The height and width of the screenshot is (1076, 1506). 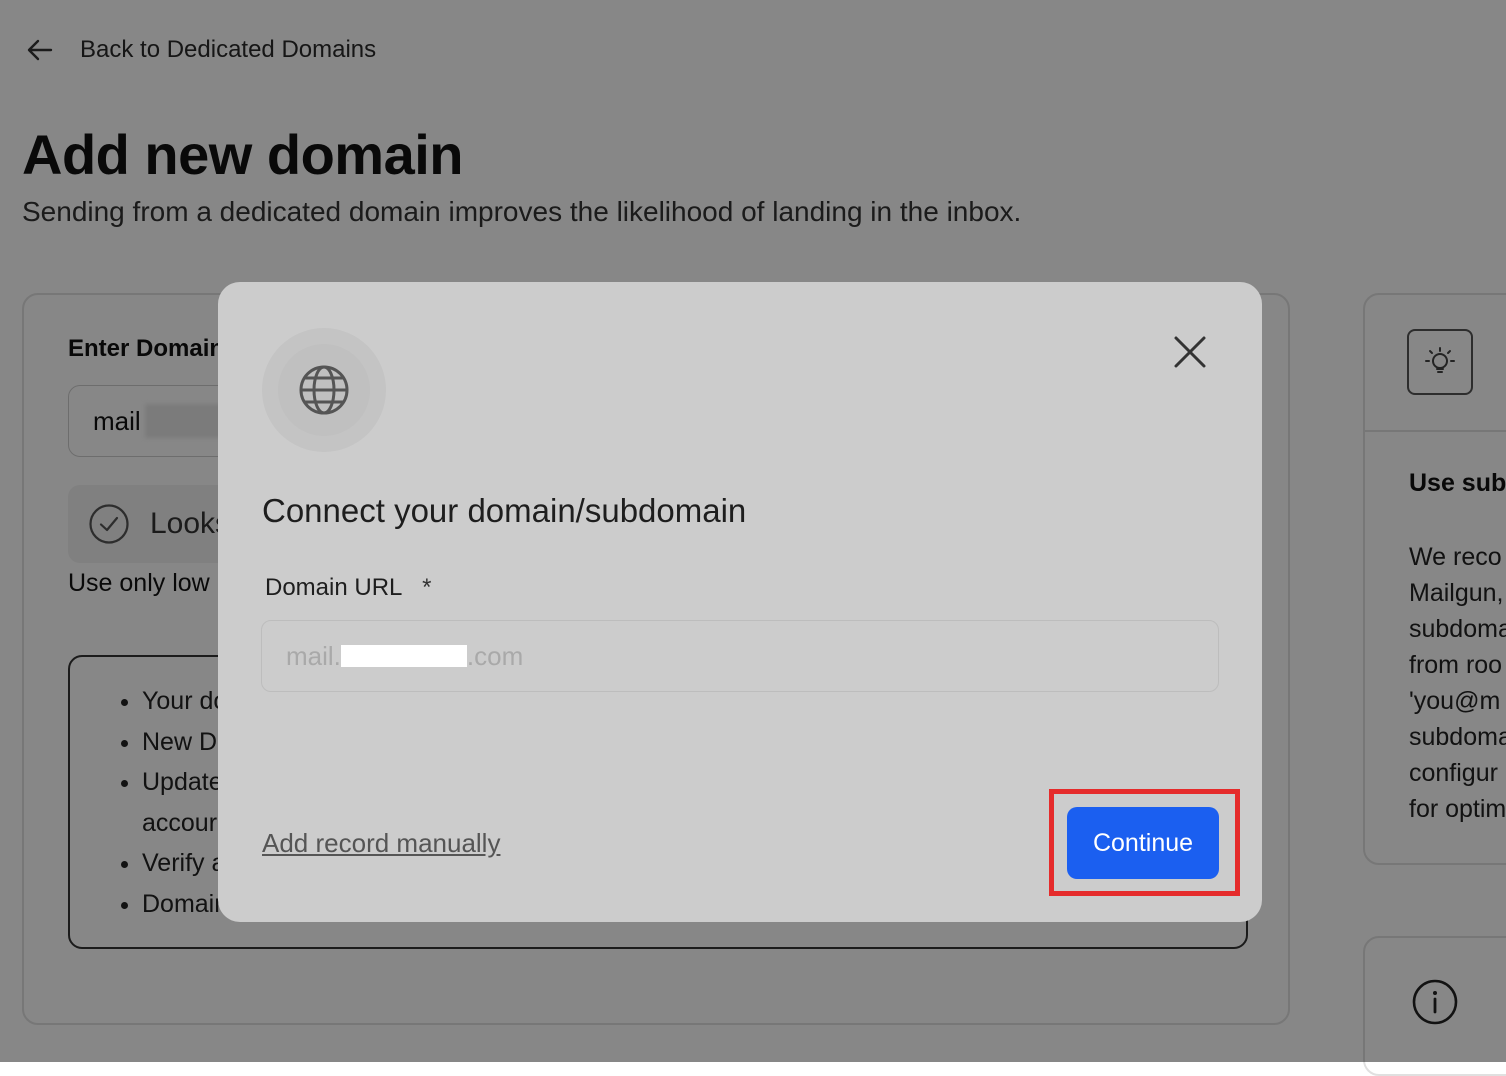 I want to click on domain-url-input: mail. .com, so click(x=740, y=656).